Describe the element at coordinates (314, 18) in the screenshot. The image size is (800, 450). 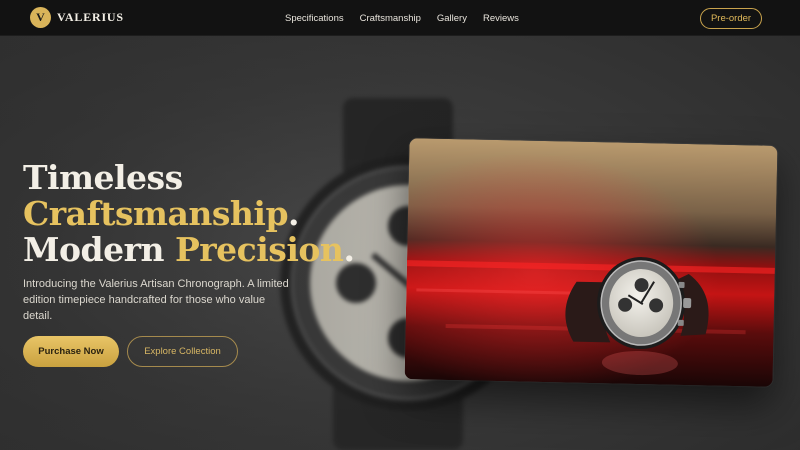
I see `nav-link-specifications: Specifications` at that location.